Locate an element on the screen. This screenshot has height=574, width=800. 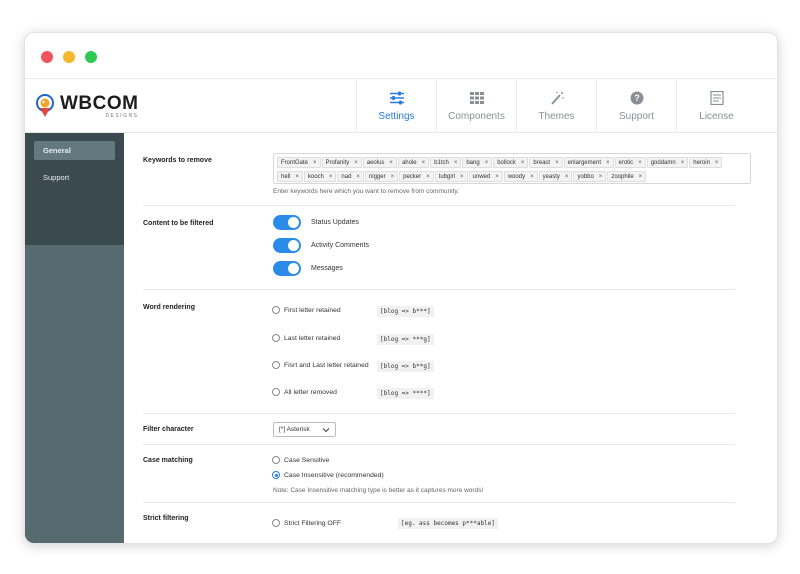
toggle-label: Messages is located at coordinates (327, 268).